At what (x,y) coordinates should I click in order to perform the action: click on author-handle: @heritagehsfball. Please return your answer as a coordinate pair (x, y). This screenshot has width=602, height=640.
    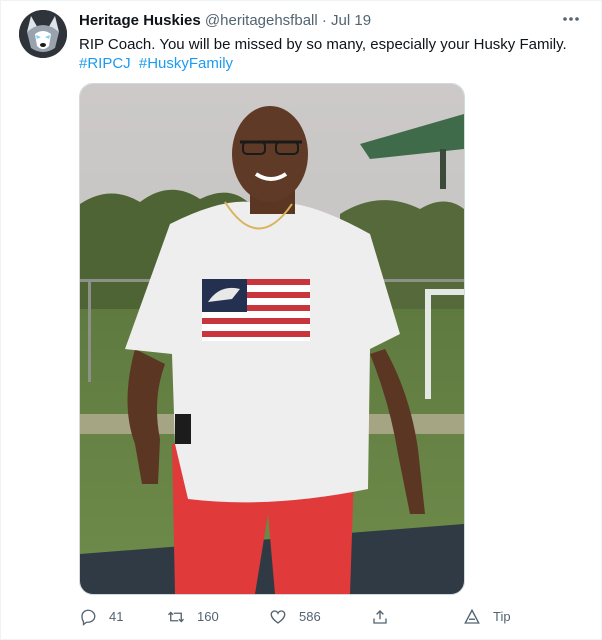
    Looking at the image, I should click on (261, 20).